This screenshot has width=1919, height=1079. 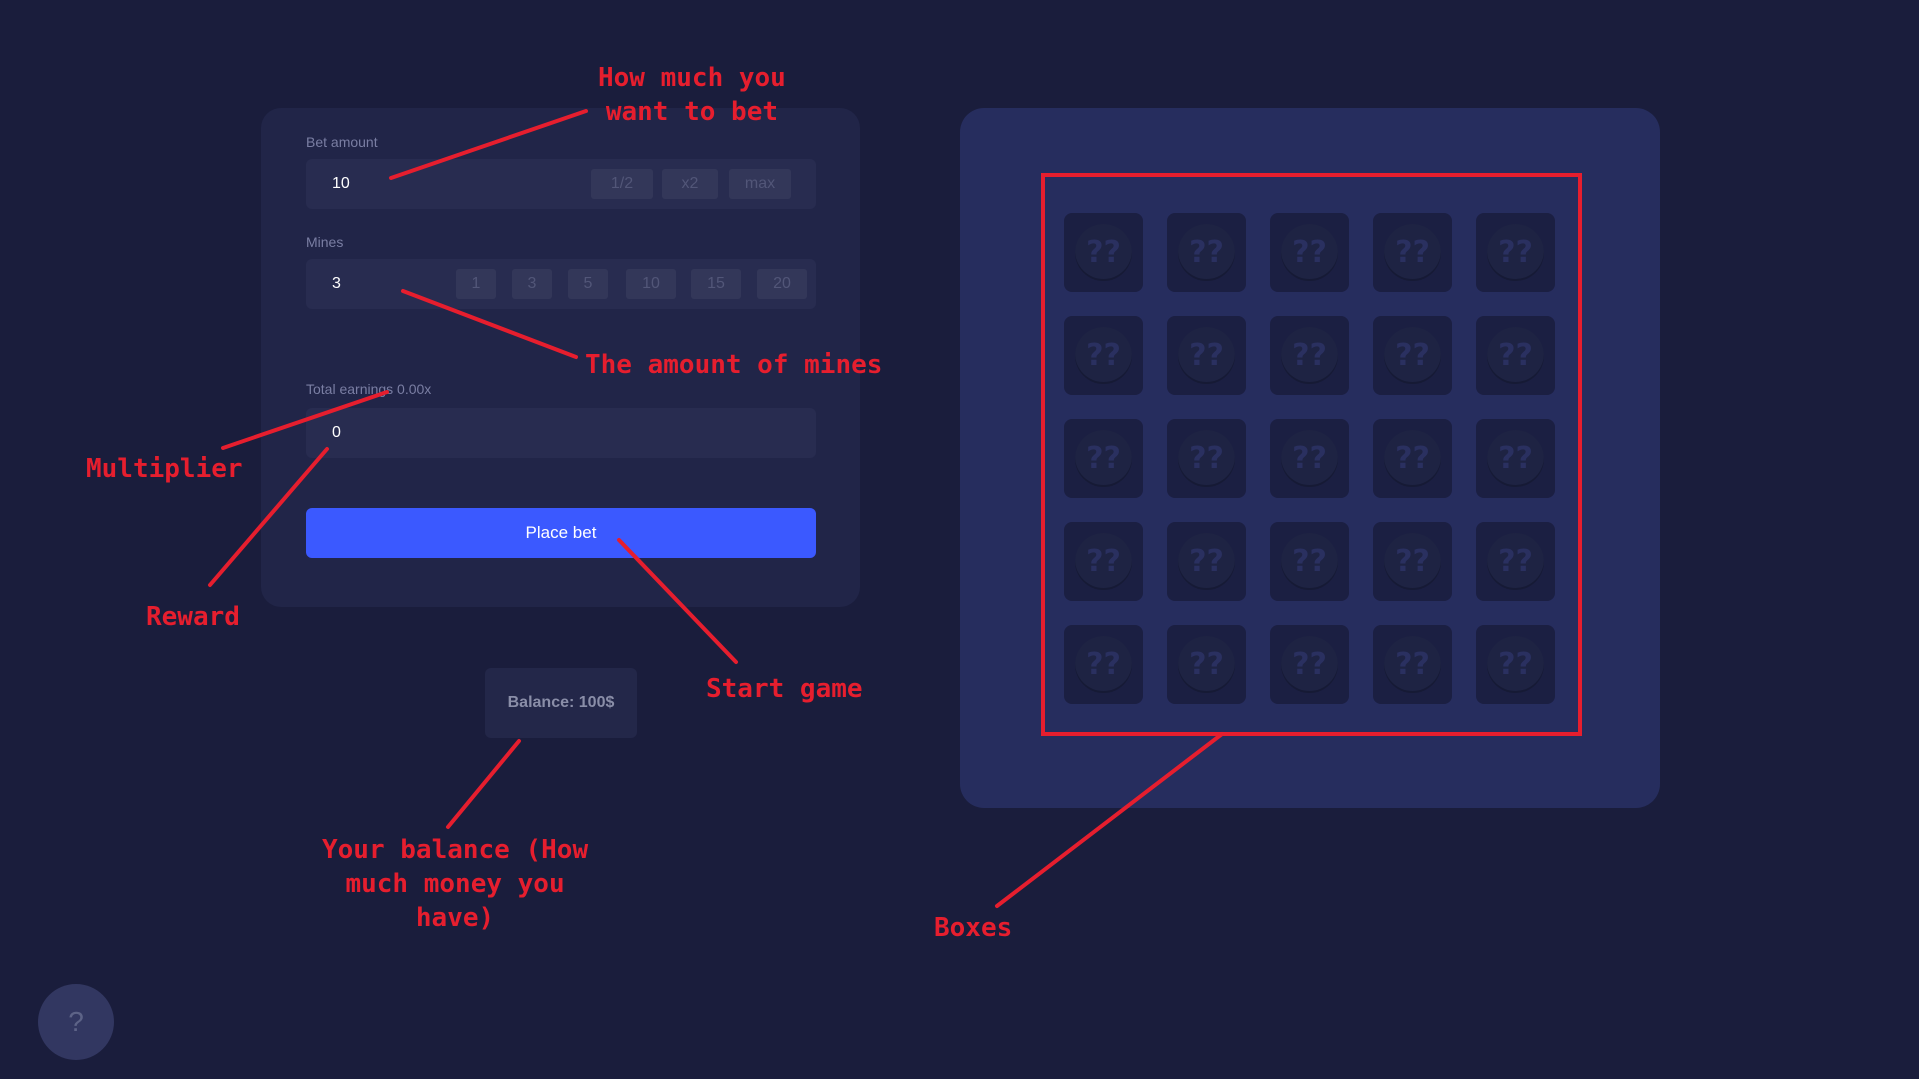 What do you see at coordinates (692, 112) in the screenshot?
I see `annotation-bet-line-2: want to bet` at bounding box center [692, 112].